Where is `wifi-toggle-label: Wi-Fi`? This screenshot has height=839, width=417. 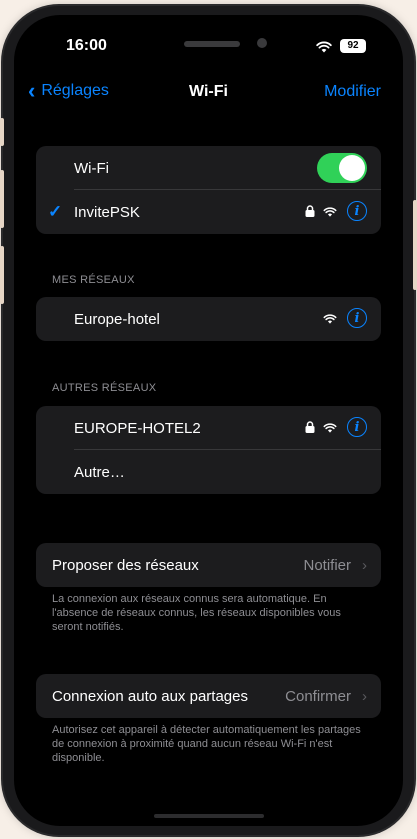 wifi-toggle-label: Wi-Fi is located at coordinates (91, 168).